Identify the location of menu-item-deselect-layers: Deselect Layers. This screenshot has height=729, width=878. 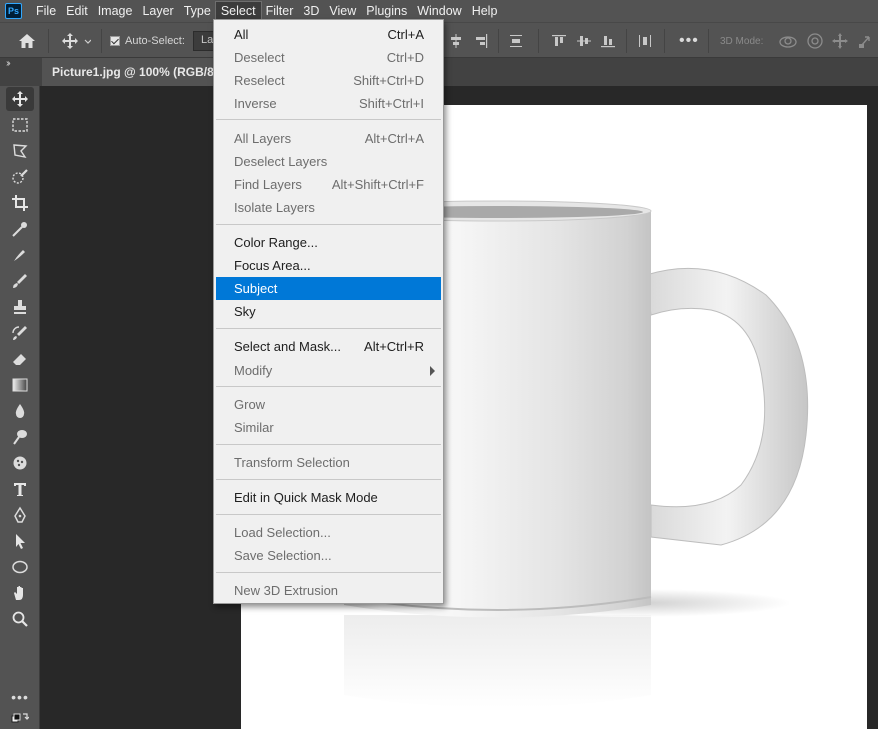
(328, 161).